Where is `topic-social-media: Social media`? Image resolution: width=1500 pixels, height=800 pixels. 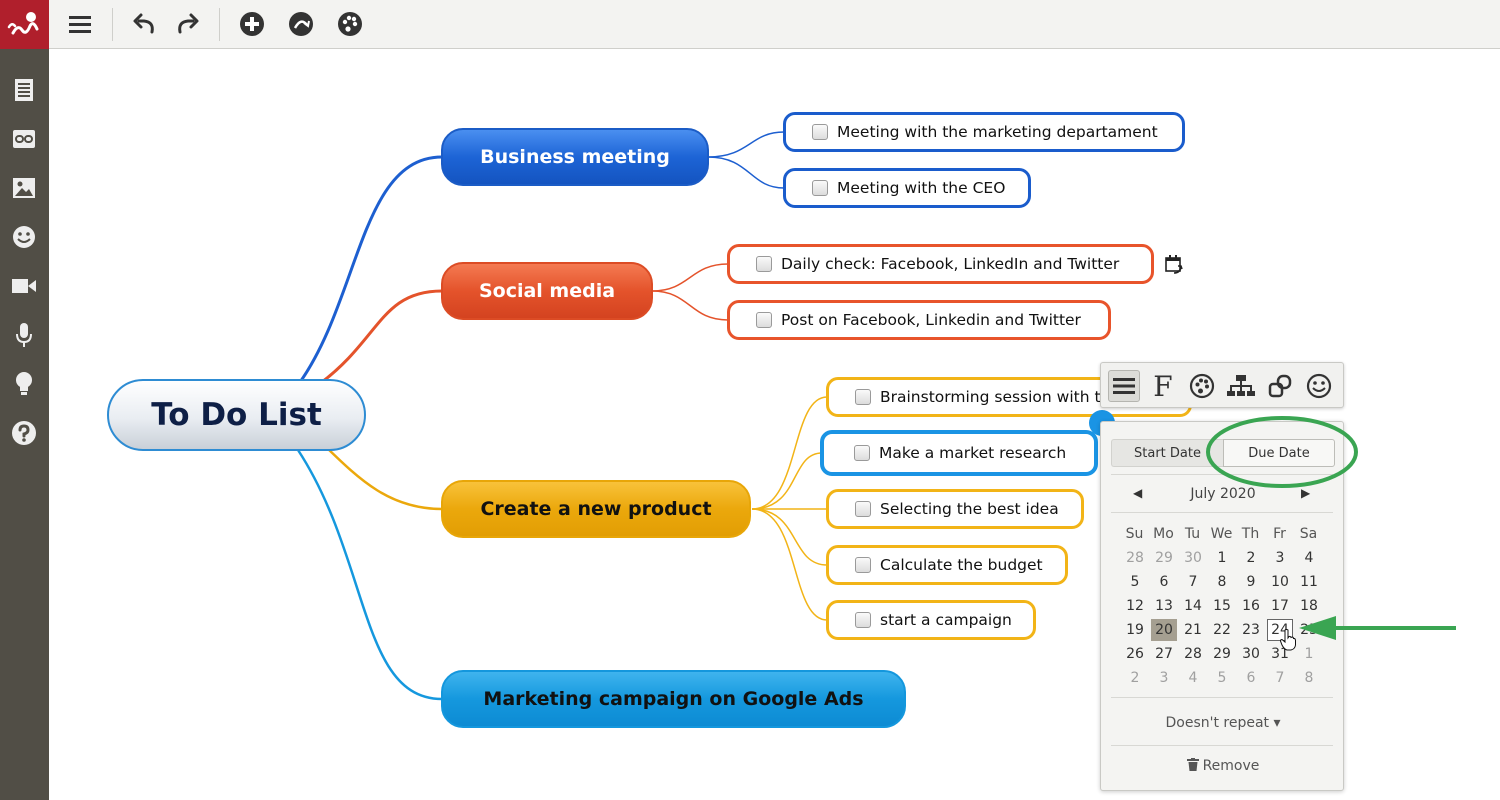
topic-social-media: Social media is located at coordinates (547, 291).